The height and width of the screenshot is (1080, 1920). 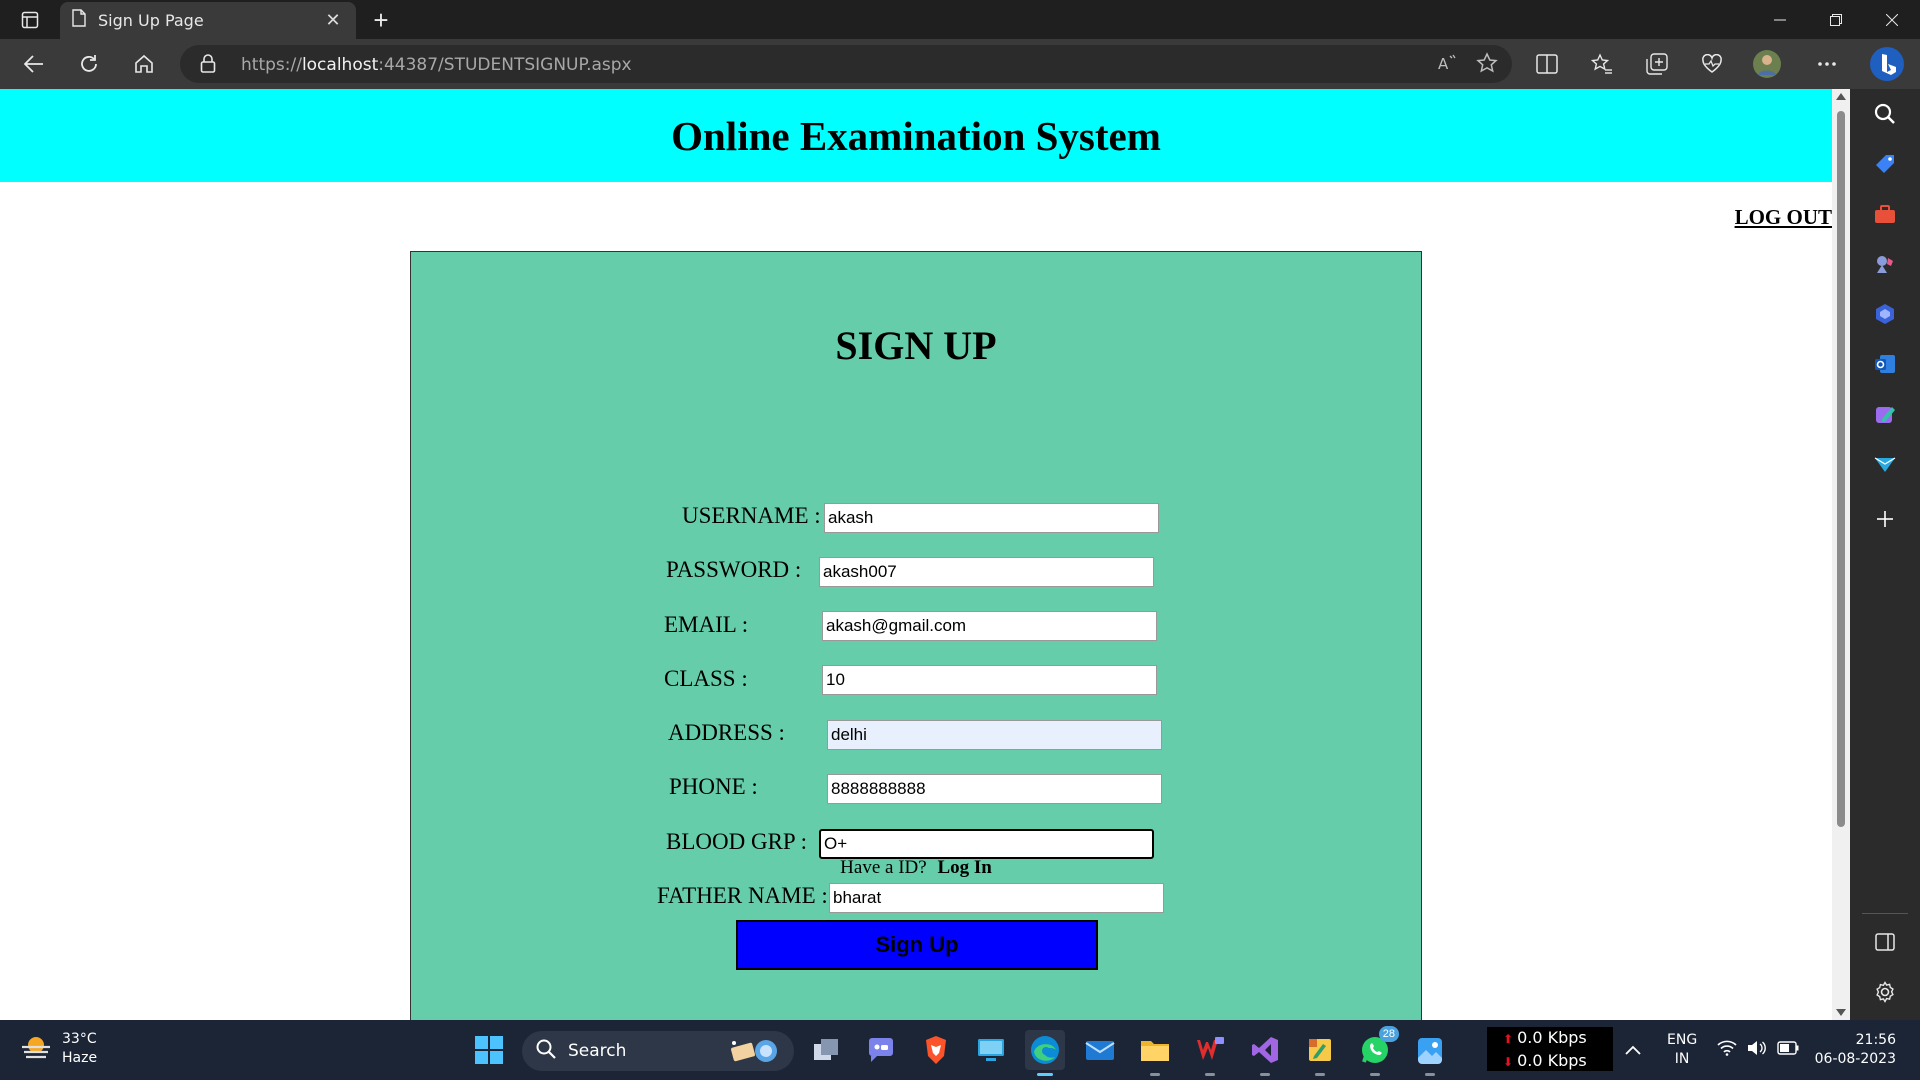 What do you see at coordinates (79, 20) in the screenshot?
I see `page-icon` at bounding box center [79, 20].